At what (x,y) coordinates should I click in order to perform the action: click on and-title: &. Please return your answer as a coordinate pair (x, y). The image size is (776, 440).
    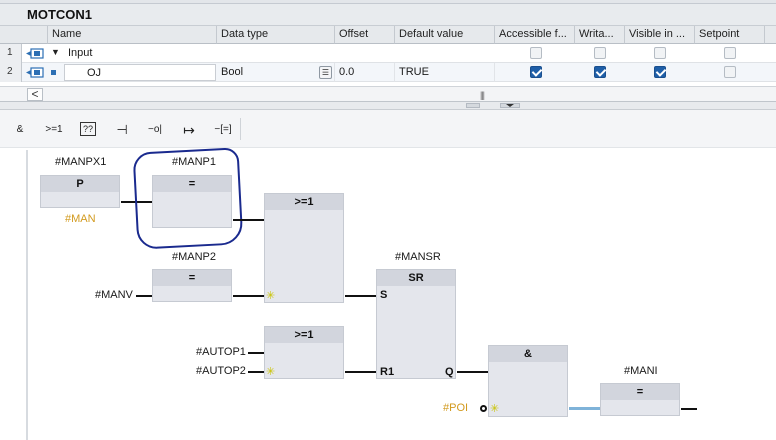
    Looking at the image, I should click on (528, 354).